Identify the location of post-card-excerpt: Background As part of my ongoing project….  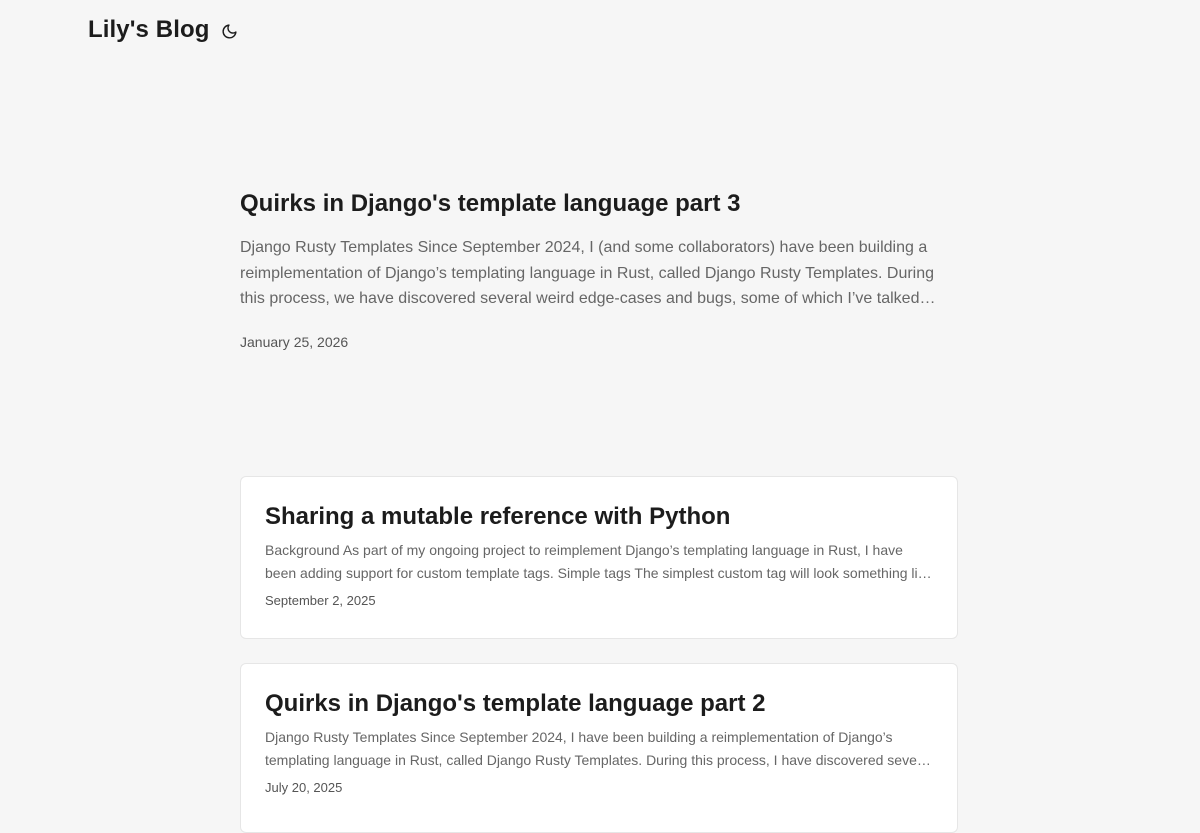
(599, 561).